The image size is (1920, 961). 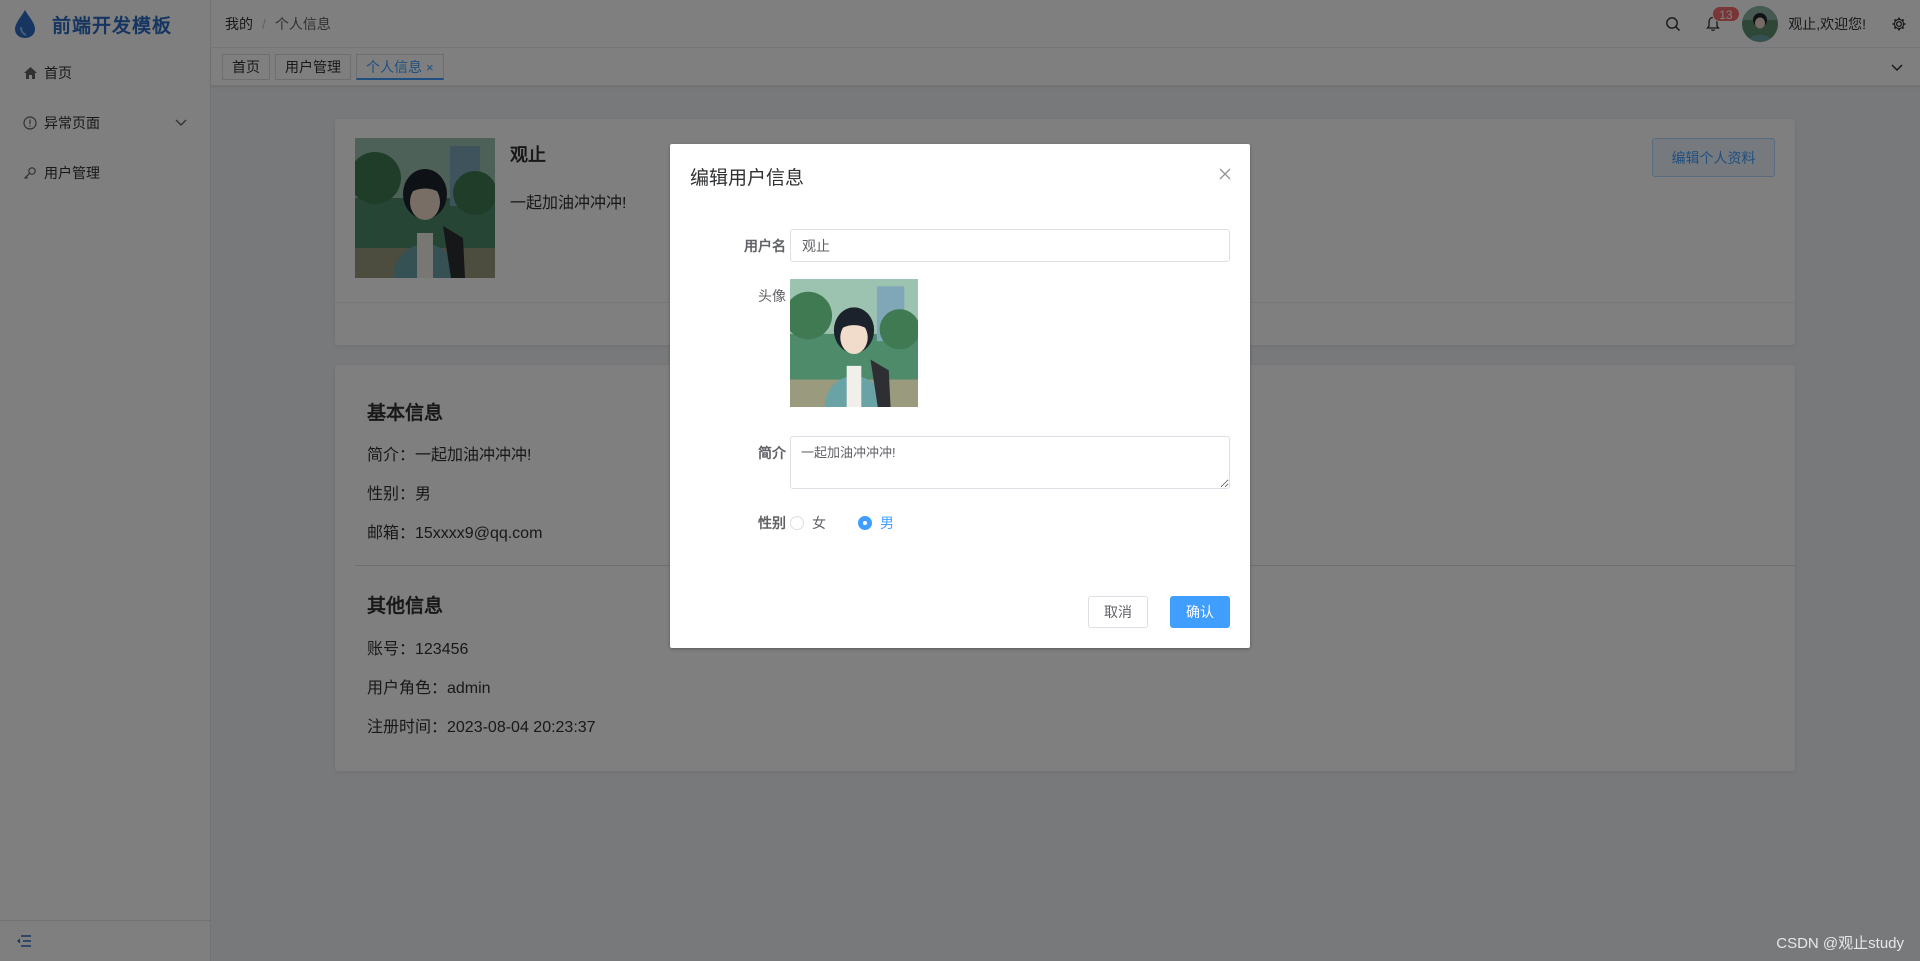 What do you see at coordinates (747, 178) in the screenshot?
I see `dialog-title: 编辑用户信息` at bounding box center [747, 178].